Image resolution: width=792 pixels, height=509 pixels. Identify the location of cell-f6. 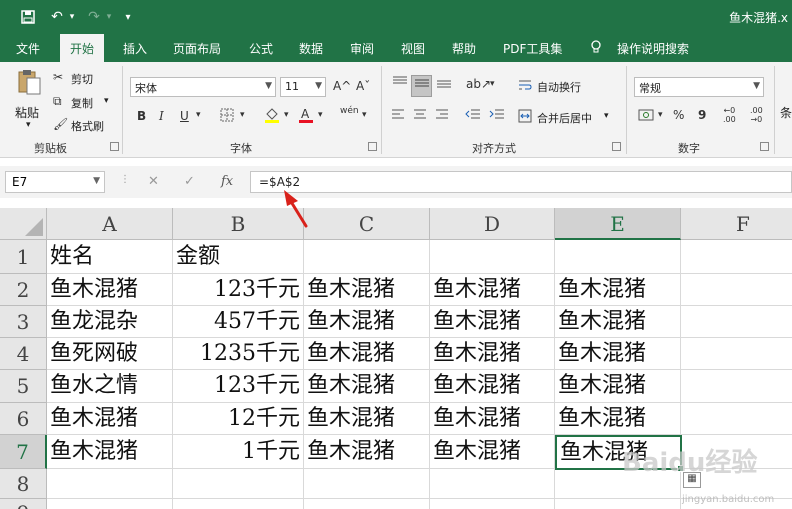
(736, 419).